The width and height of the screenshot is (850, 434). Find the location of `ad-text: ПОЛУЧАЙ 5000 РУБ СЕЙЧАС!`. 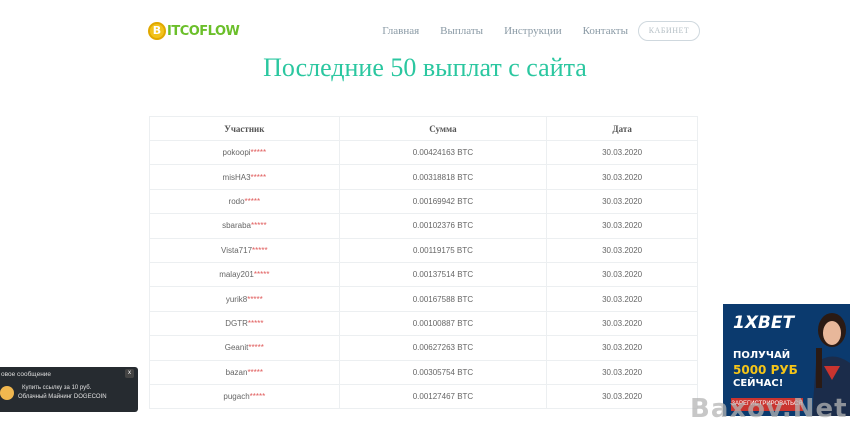

ad-text: ПОЛУЧАЙ 5000 РУБ СЕЙЧАС! is located at coordinates (765, 370).